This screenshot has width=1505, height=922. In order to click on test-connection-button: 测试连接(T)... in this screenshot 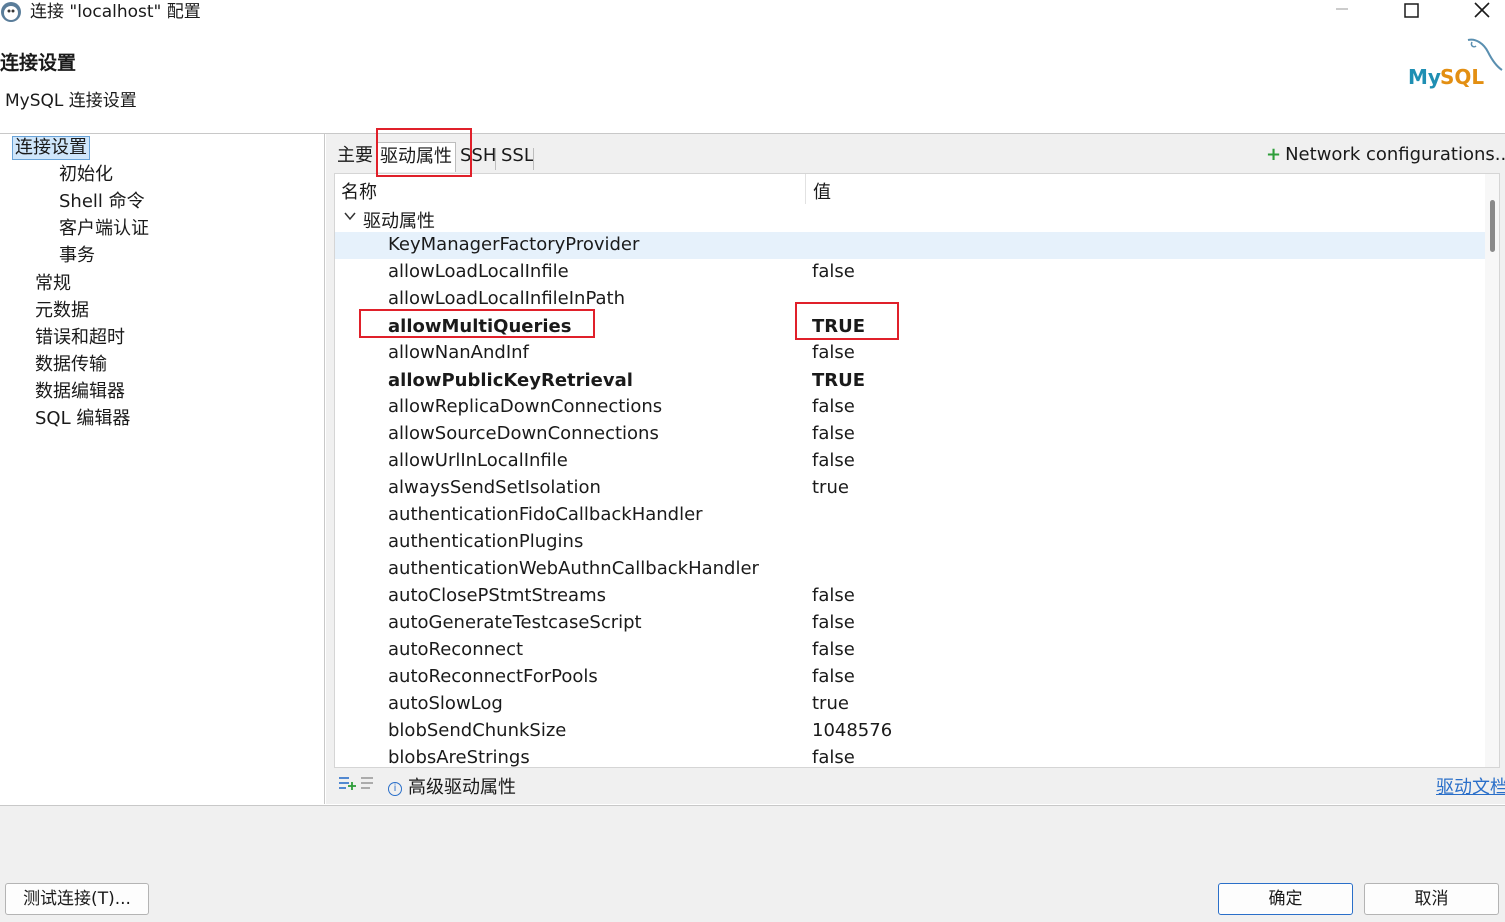, I will do `click(77, 899)`.